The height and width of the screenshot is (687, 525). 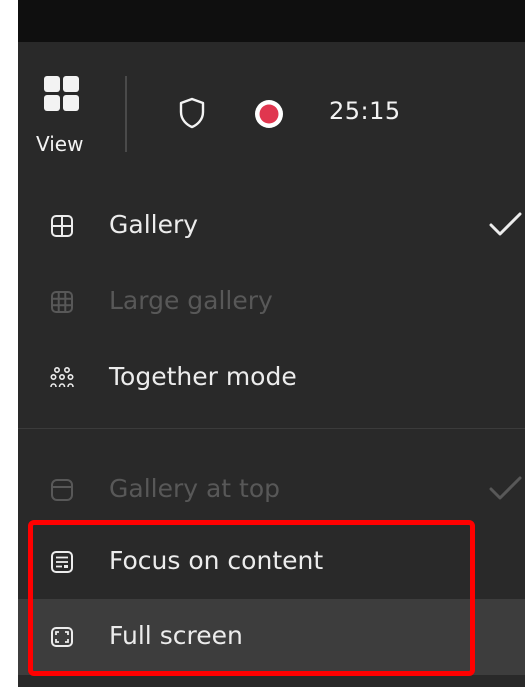 What do you see at coordinates (154, 224) in the screenshot?
I see `menu-item-label: Gallery` at bounding box center [154, 224].